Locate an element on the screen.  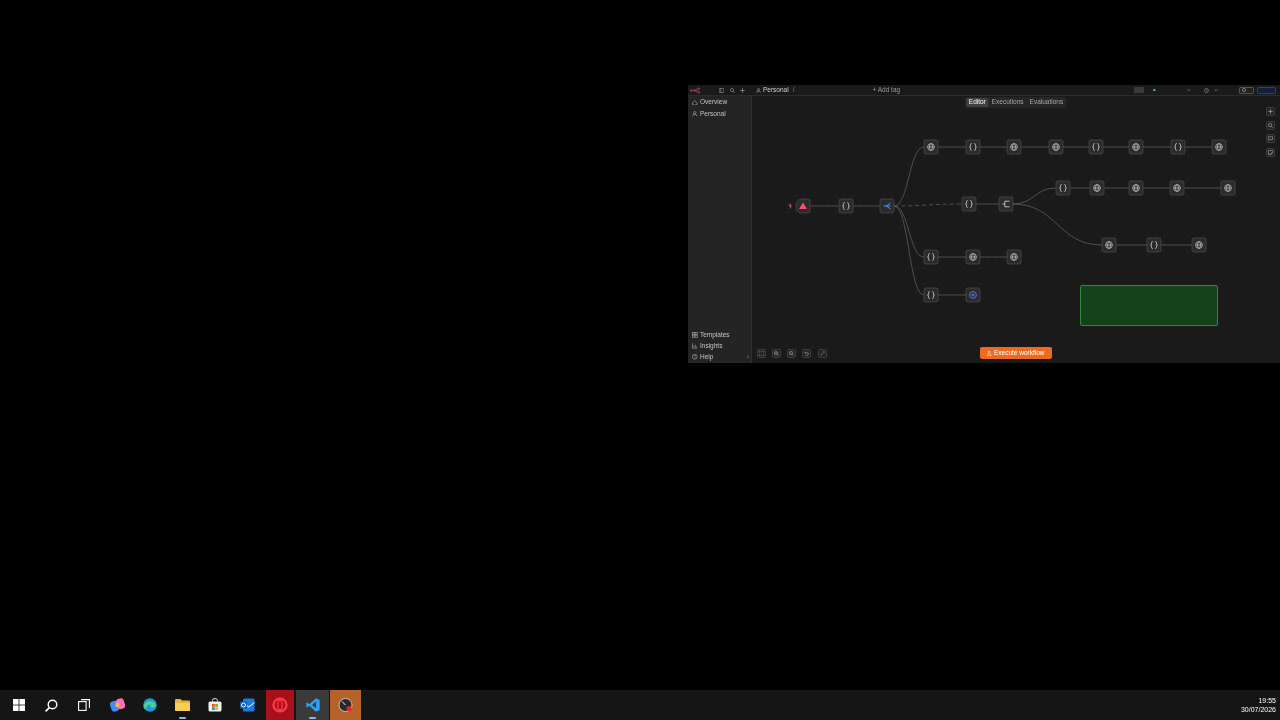
ring-icon is located at coordinates (280, 705).